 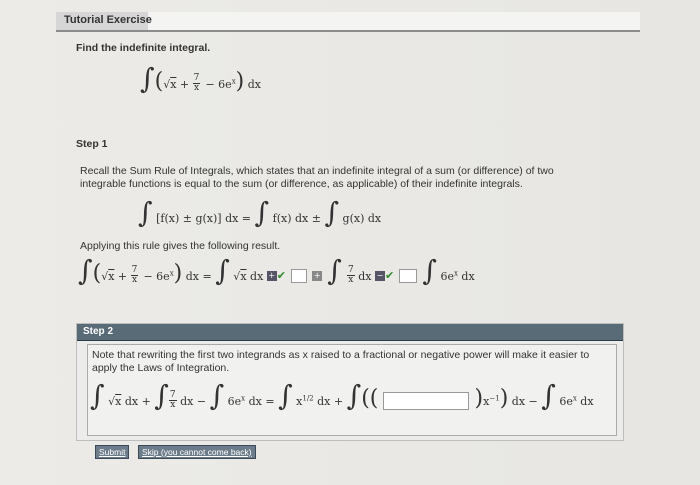 What do you see at coordinates (426, 400) in the screenshot?
I see `step2-answer-input` at bounding box center [426, 400].